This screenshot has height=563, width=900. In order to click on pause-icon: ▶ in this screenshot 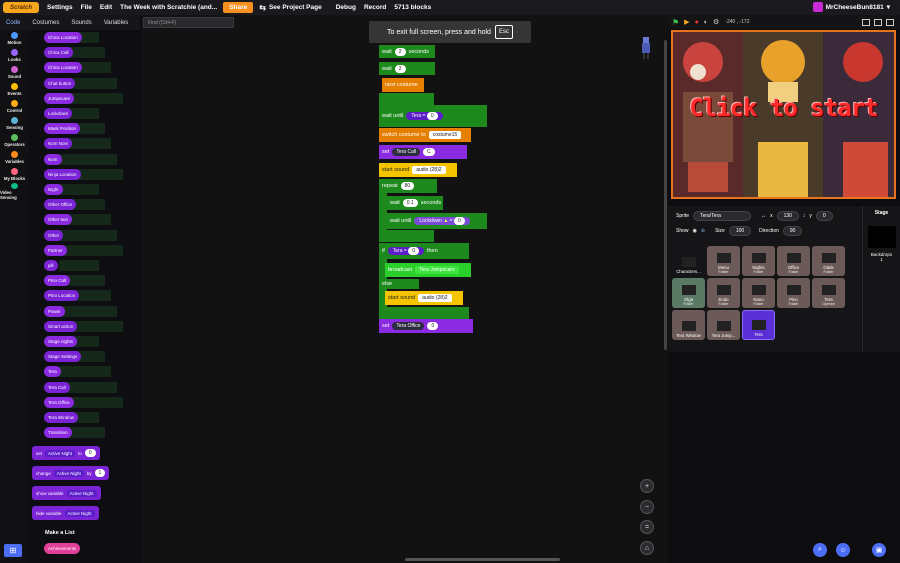, I will do `click(686, 22)`.